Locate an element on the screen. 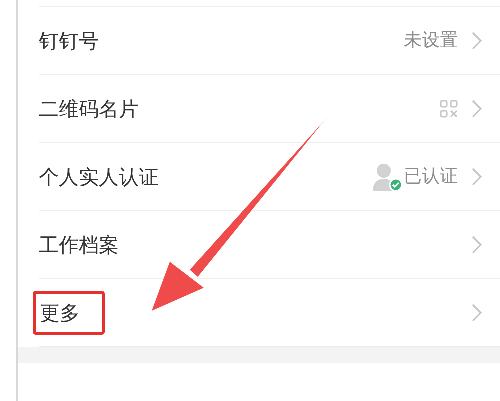 The image size is (500, 401). row-label: 钉钉号 is located at coordinates (69, 41).